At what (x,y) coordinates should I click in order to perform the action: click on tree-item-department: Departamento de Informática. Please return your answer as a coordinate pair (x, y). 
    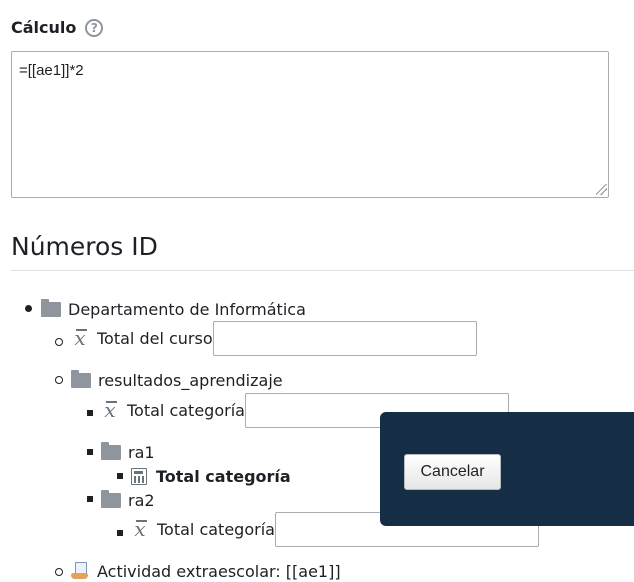
    Looking at the image, I should click on (173, 309).